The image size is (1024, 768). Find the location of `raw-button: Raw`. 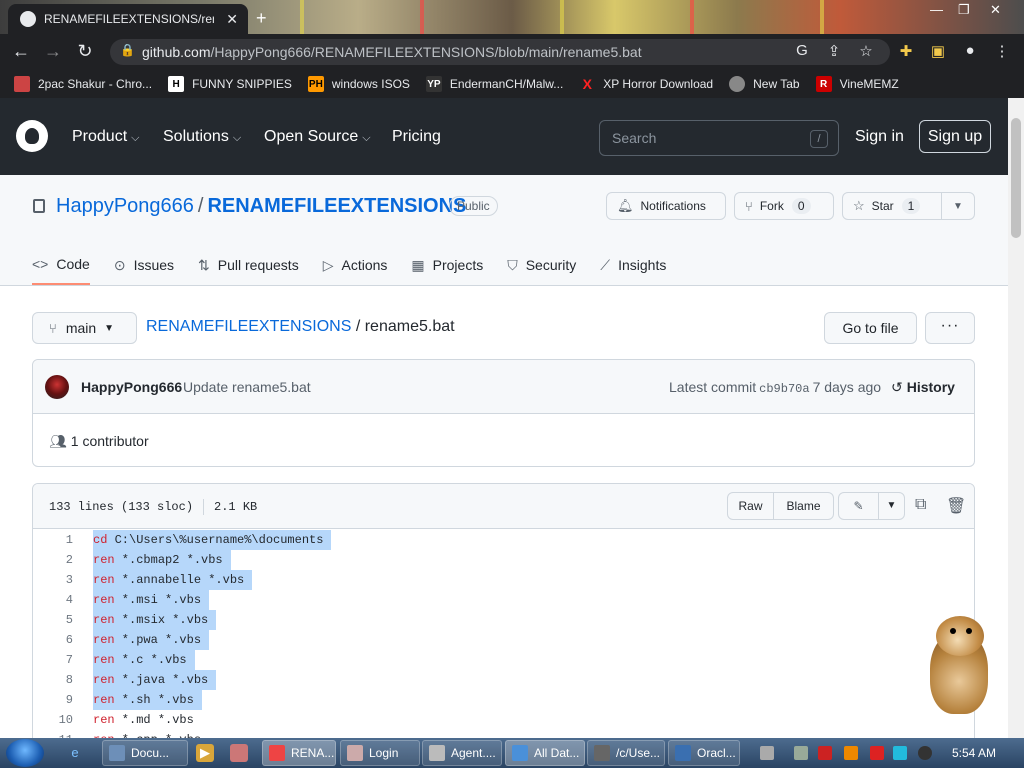

raw-button: Raw is located at coordinates (750, 506).